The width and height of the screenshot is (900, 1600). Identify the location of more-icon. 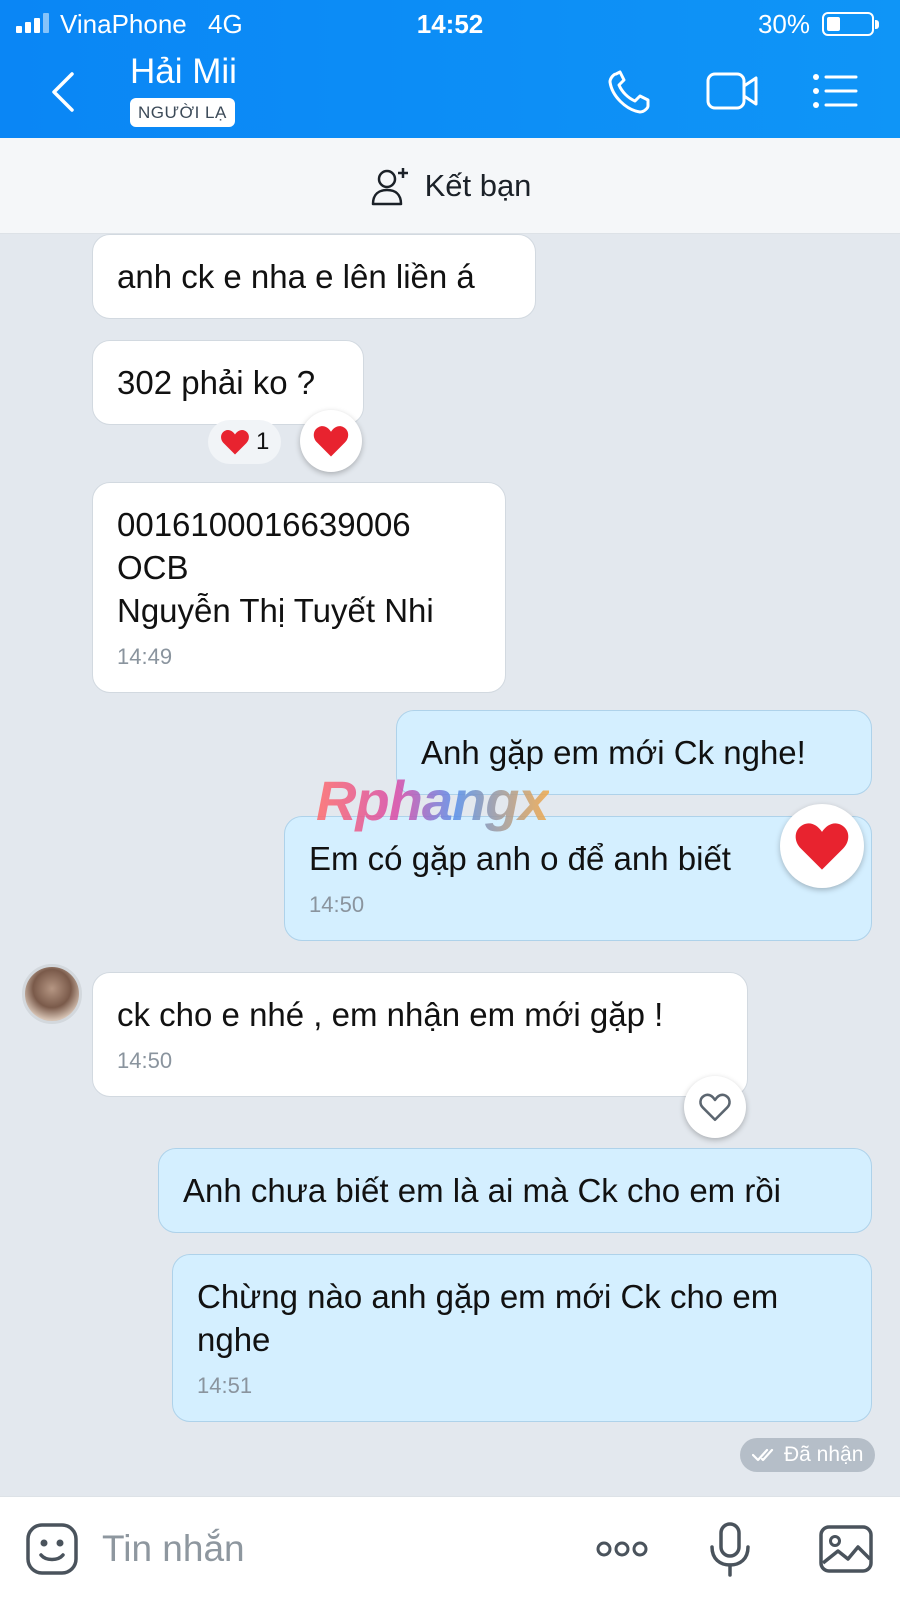
(622, 1549).